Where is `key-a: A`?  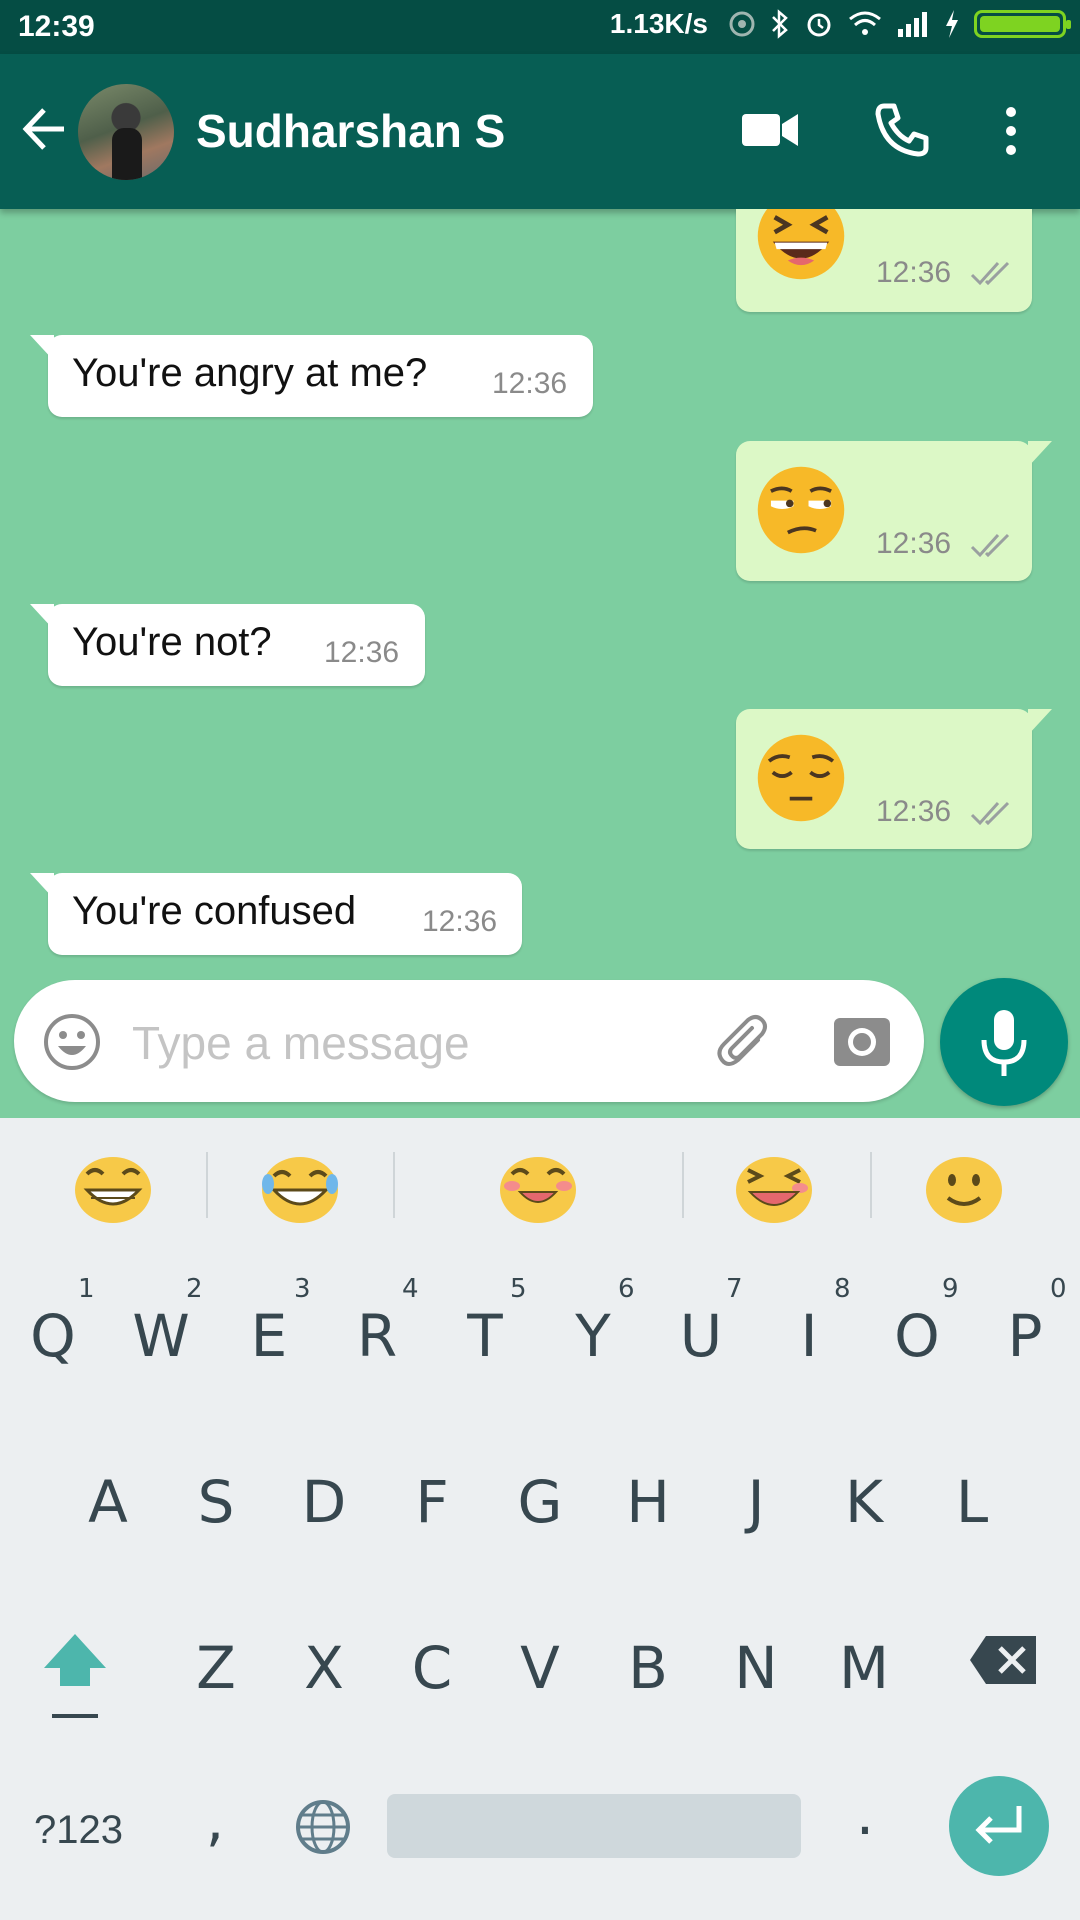
key-a: A is located at coordinates (108, 1502).